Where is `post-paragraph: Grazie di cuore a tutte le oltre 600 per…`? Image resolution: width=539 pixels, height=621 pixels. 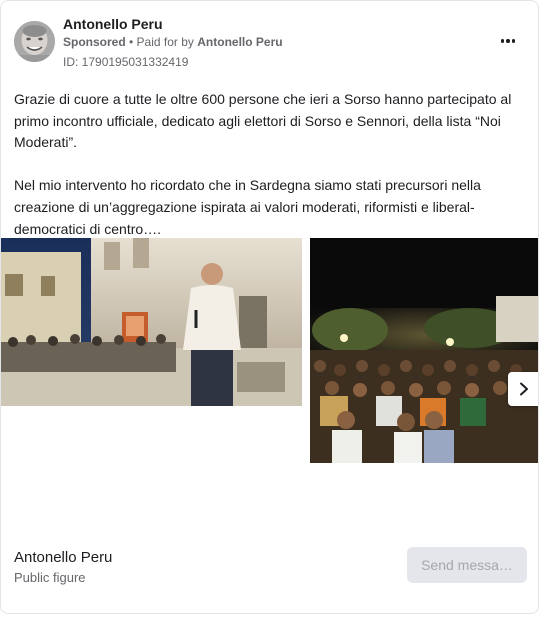 post-paragraph: Grazie di cuore a tutte le oltre 600 per… is located at coordinates (263, 121).